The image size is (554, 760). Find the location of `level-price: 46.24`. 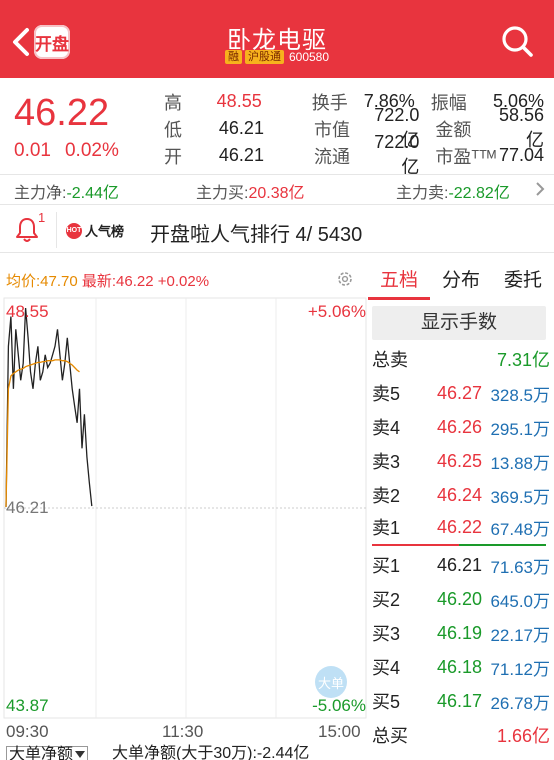

level-price: 46.24 is located at coordinates (459, 494).